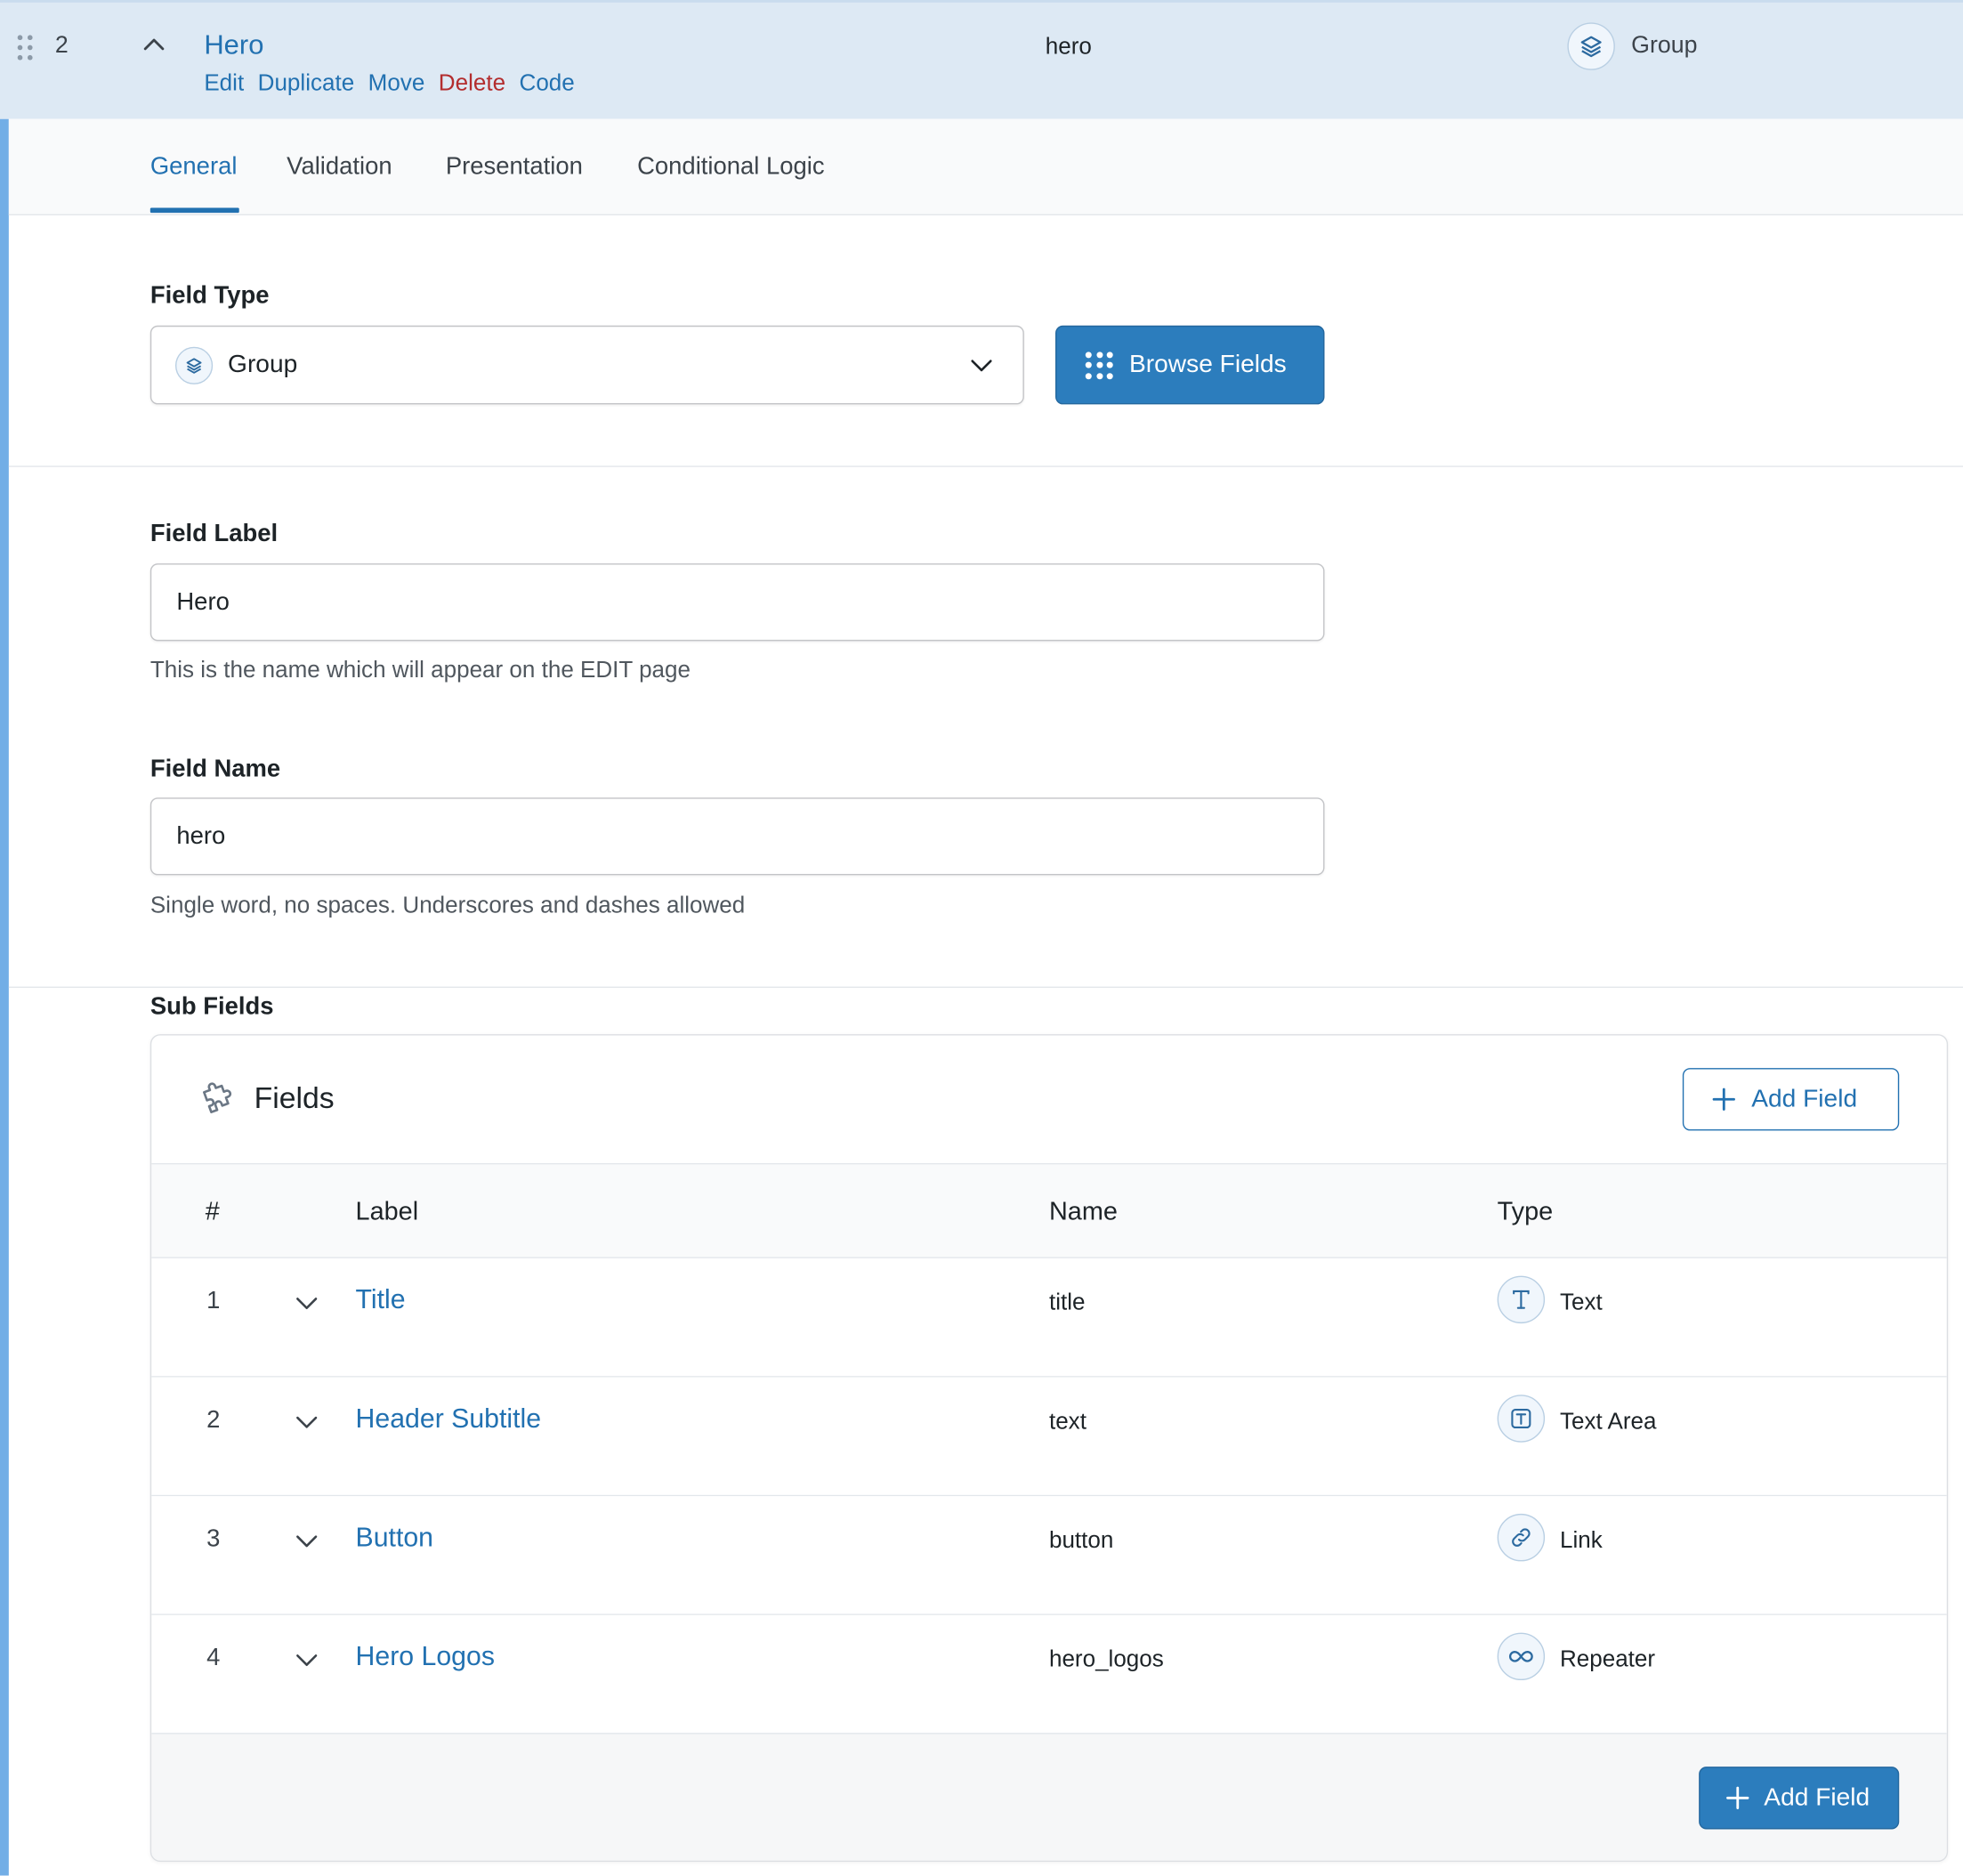 The height and width of the screenshot is (1876, 1963). What do you see at coordinates (1521, 1537) in the screenshot?
I see `link-icon` at bounding box center [1521, 1537].